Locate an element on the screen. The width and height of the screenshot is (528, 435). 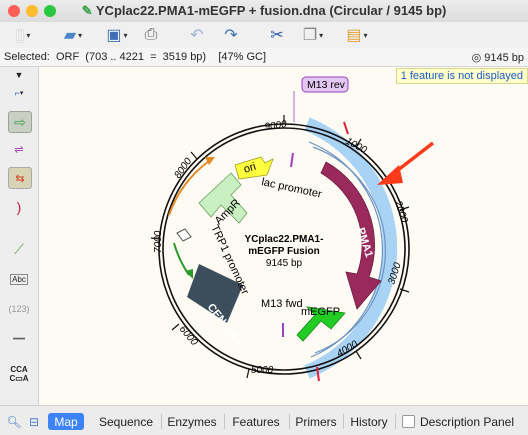
open-button: ▰ ▾ is located at coordinates (73, 35).